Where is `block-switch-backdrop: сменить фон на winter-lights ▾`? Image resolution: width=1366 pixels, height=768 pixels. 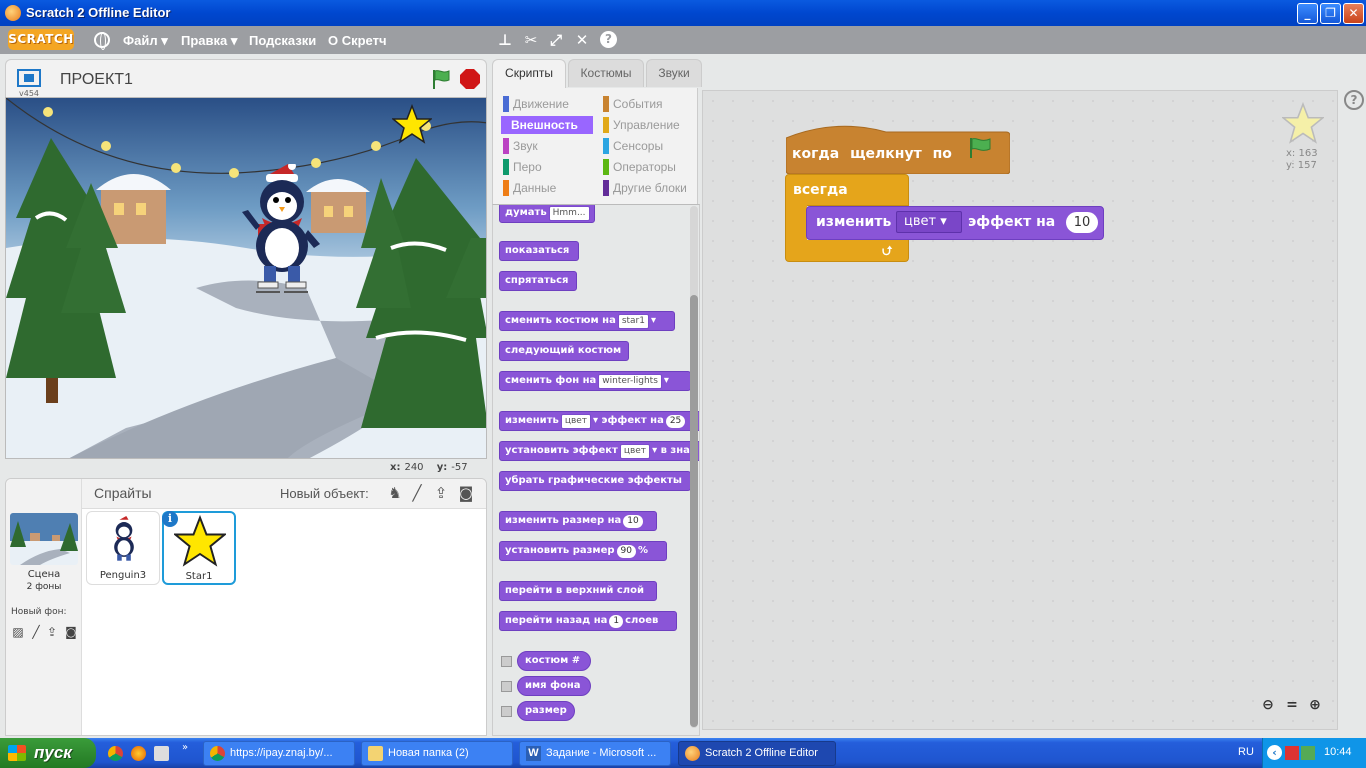 block-switch-backdrop: сменить фон на winter-lights ▾ is located at coordinates (595, 381).